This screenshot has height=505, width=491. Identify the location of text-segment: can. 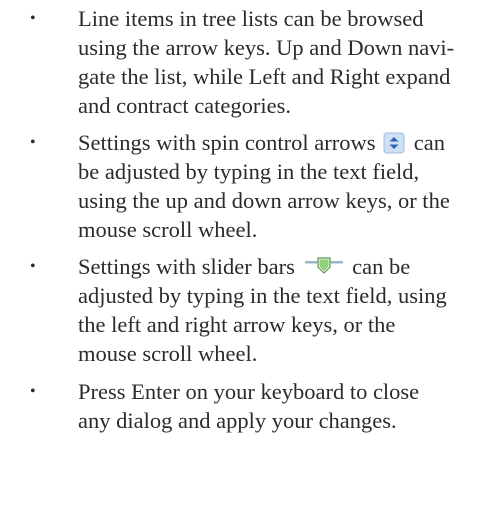
(426, 142).